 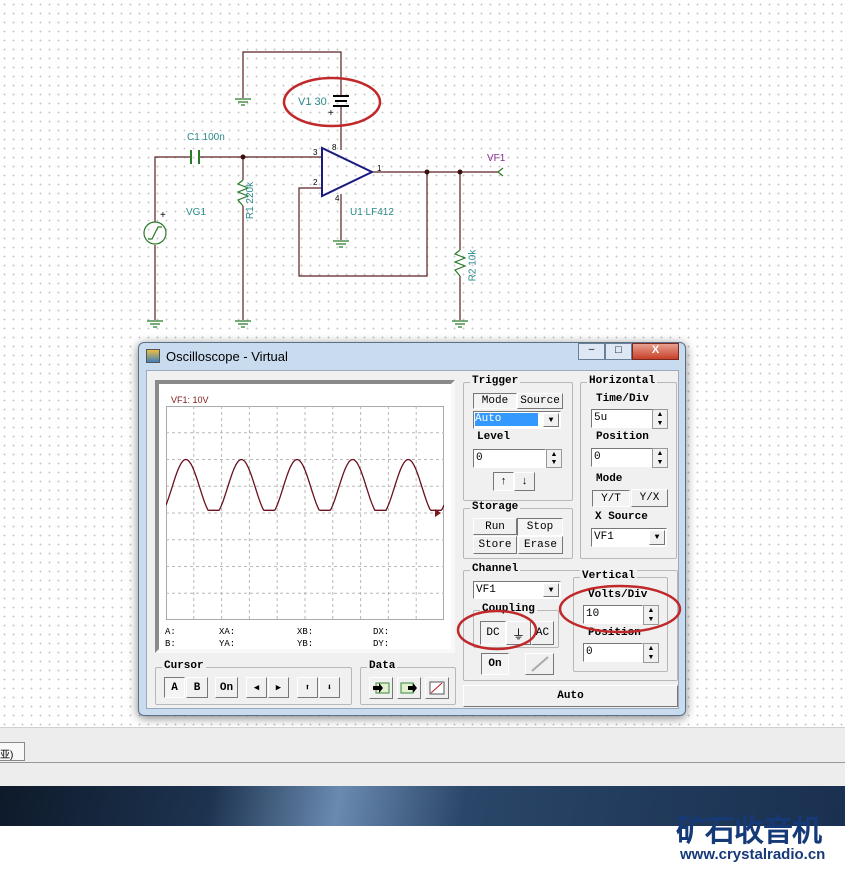 I want to click on channel-title: Channel, so click(x=495, y=569).